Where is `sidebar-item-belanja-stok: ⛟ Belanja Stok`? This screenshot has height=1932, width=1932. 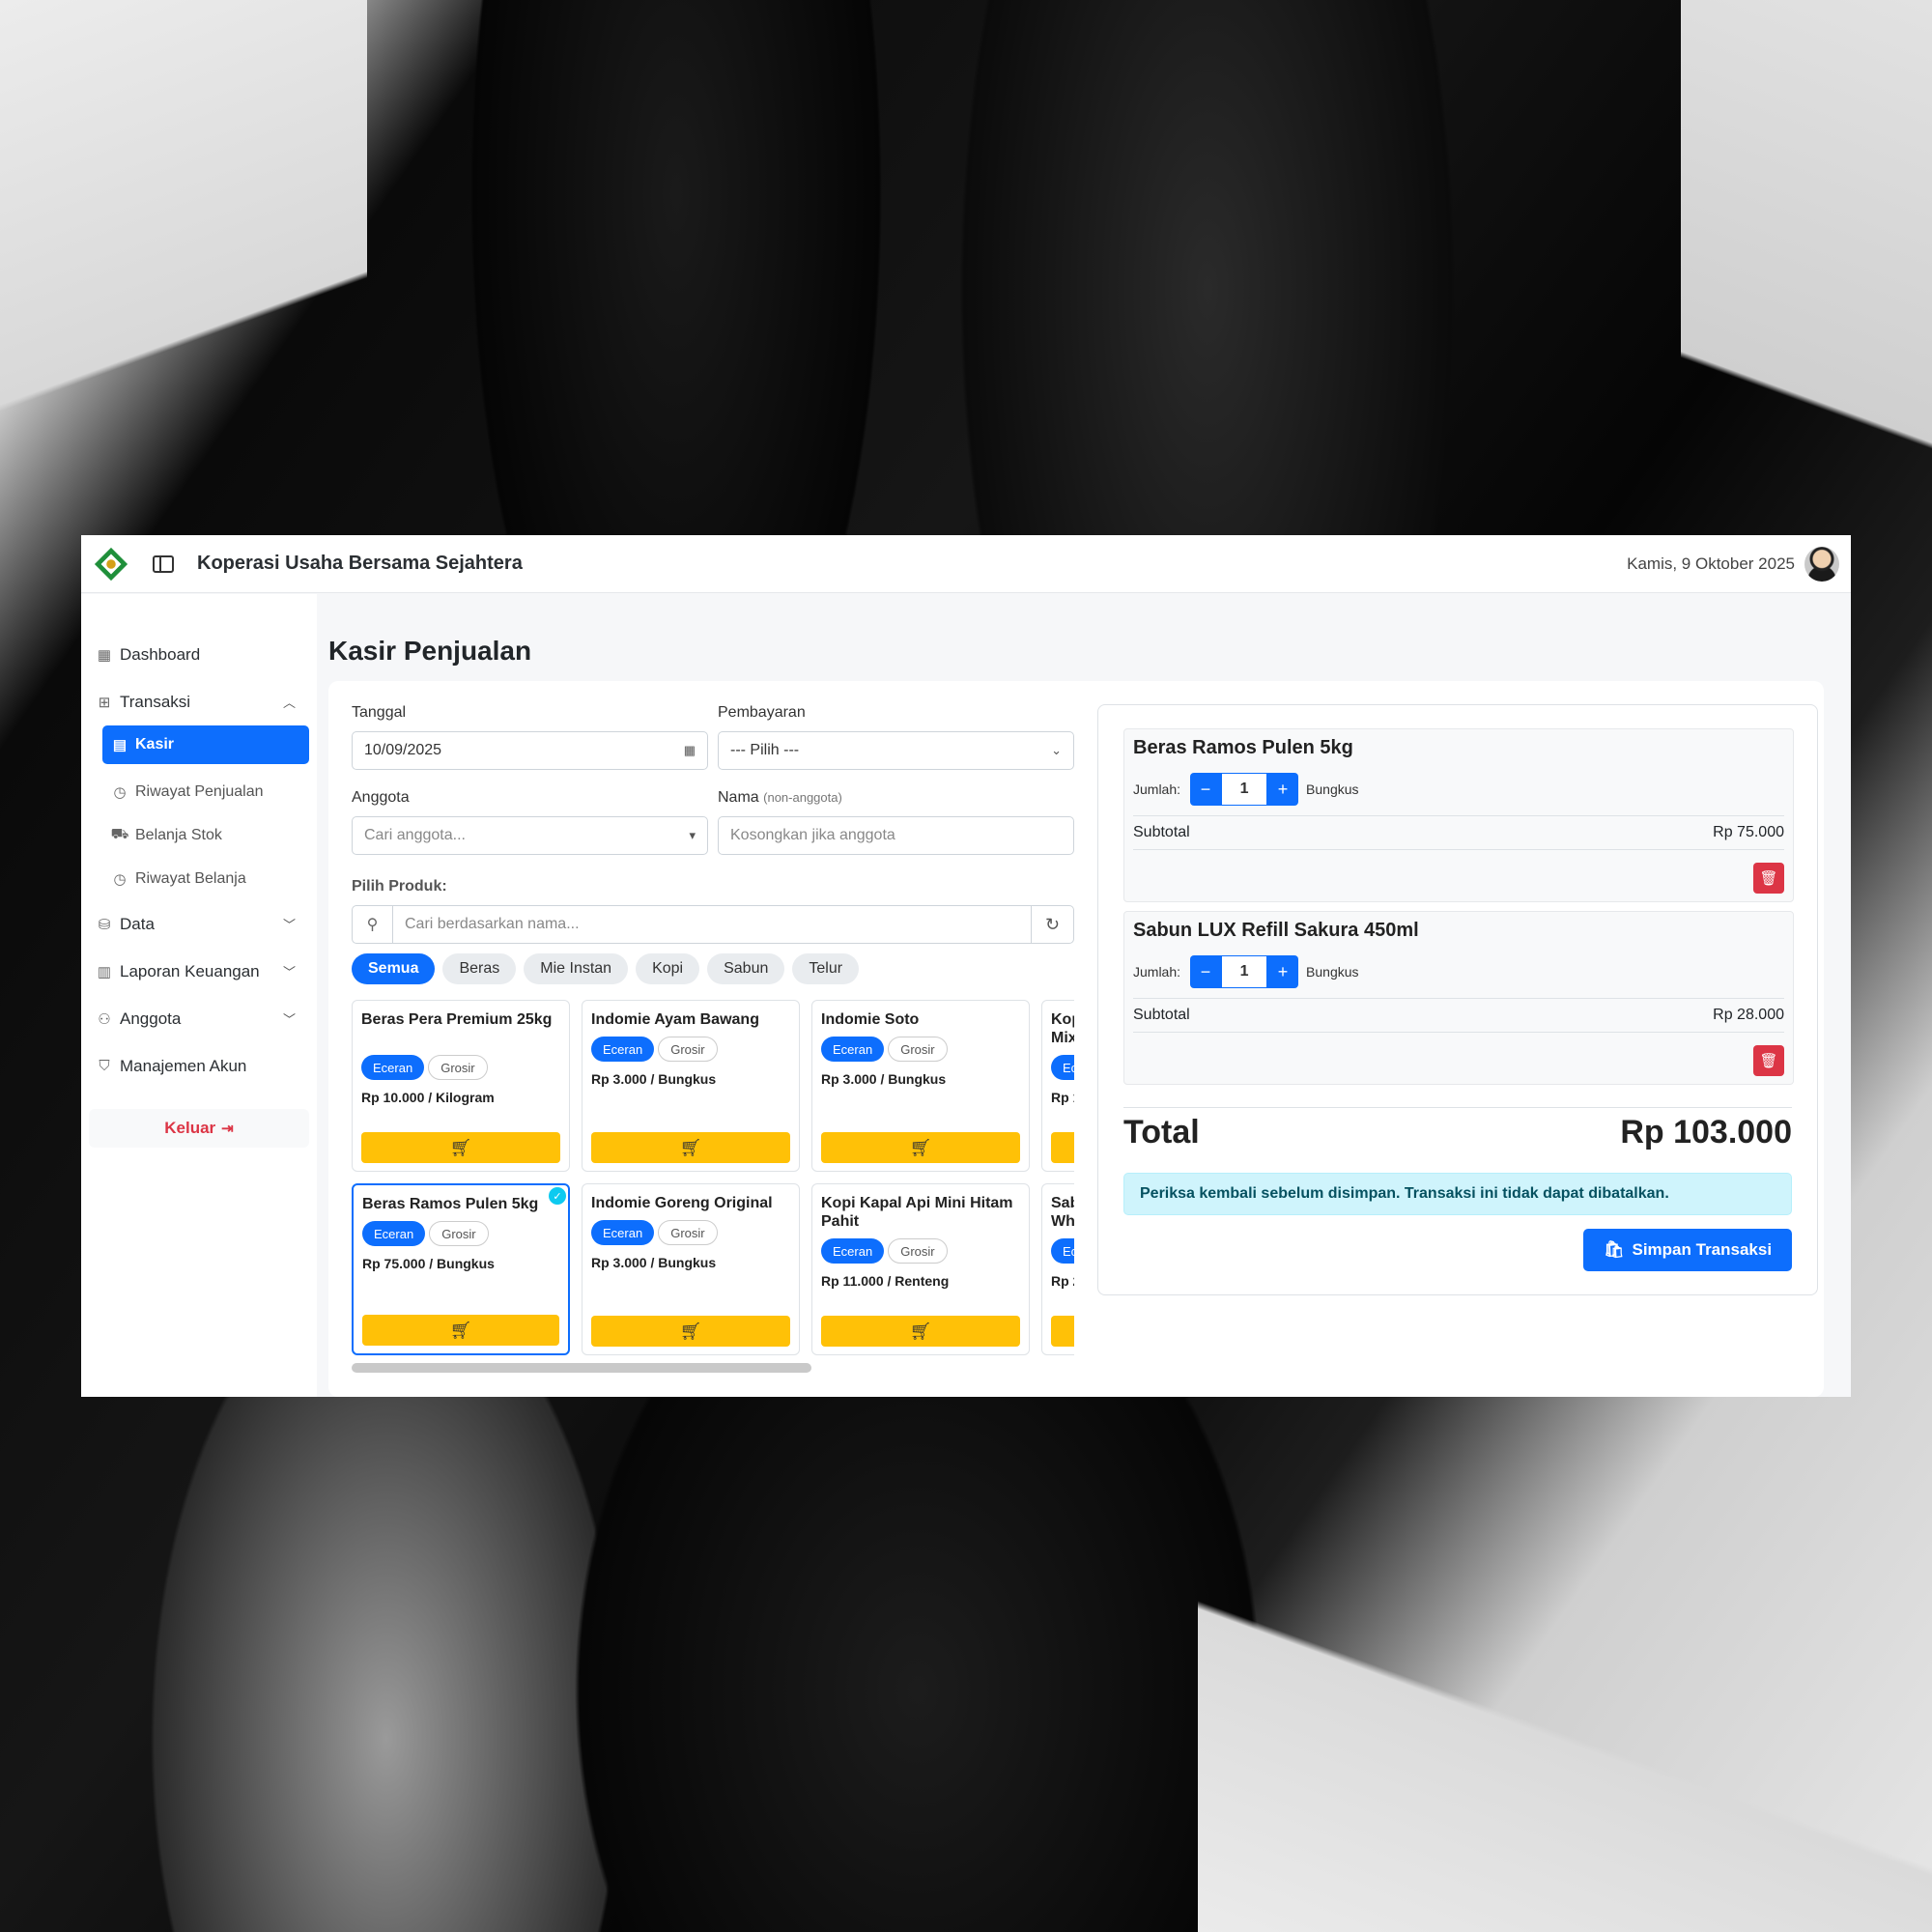
sidebar-item-belanja-stok: ⛟ Belanja Stok is located at coordinates (209, 835).